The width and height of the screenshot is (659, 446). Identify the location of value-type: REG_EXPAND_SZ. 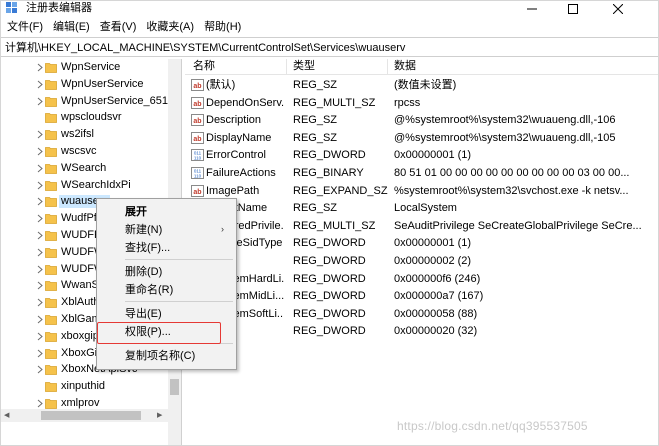
(340, 190).